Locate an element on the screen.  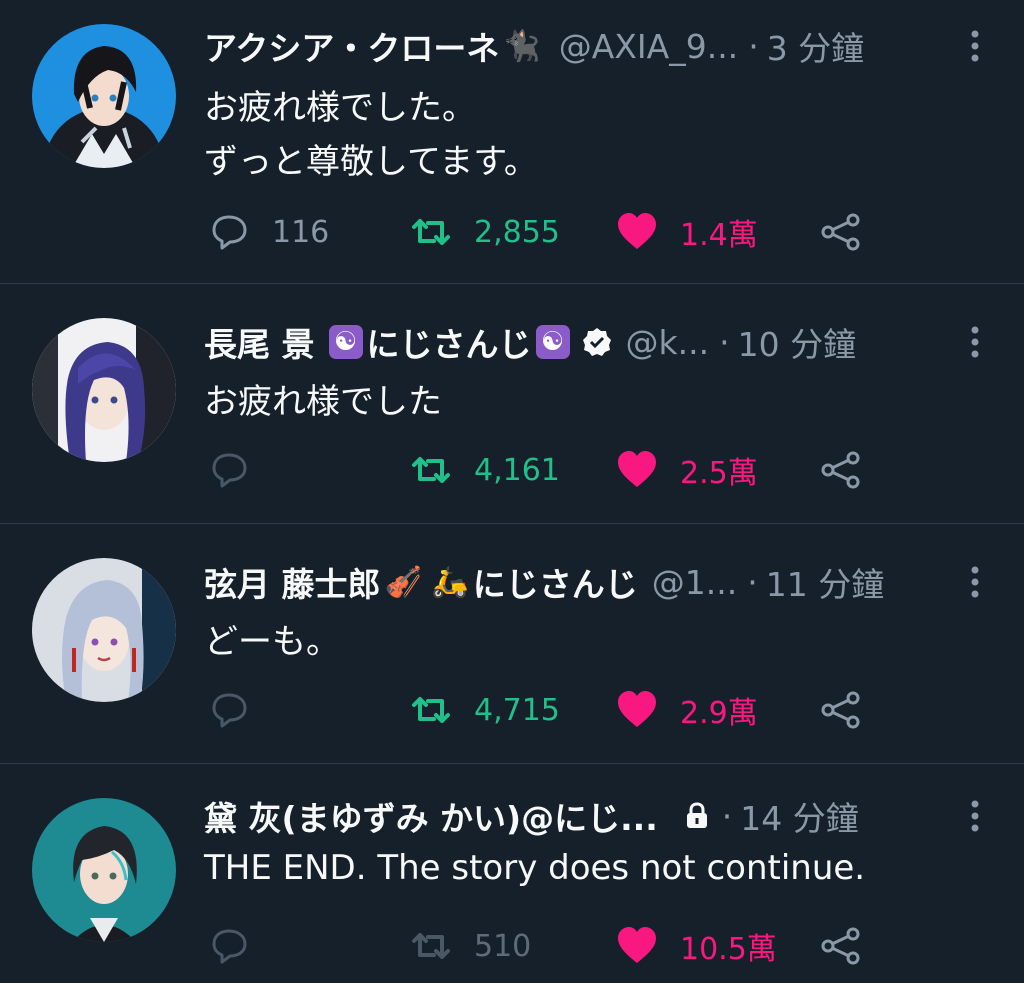
display-name: アクシア・クローネ is located at coordinates (351, 46).